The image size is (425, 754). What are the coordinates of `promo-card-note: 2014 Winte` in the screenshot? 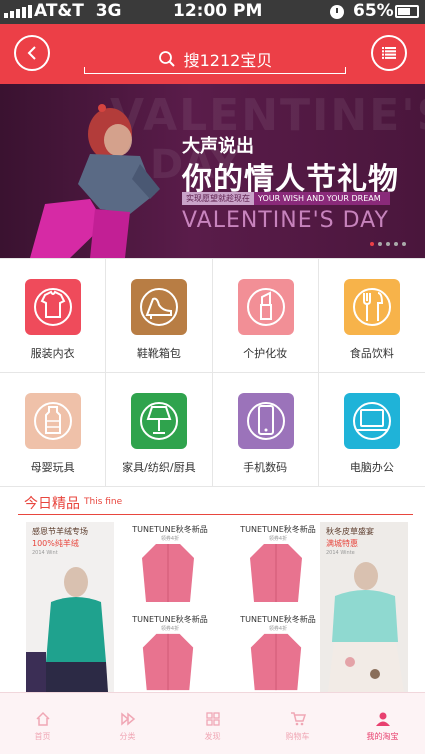 It's located at (340, 553).